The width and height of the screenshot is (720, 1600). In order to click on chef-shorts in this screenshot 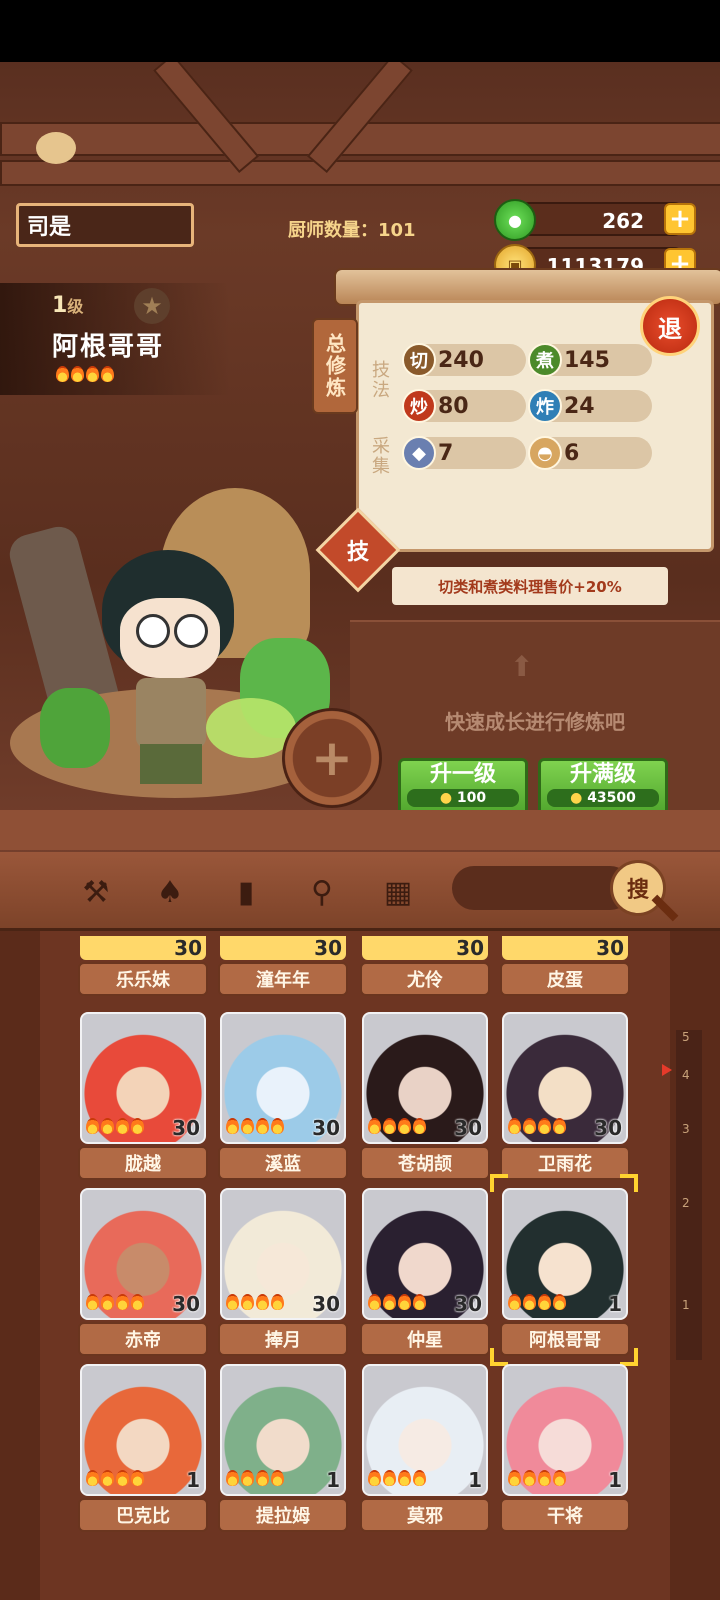, I will do `click(171, 764)`.